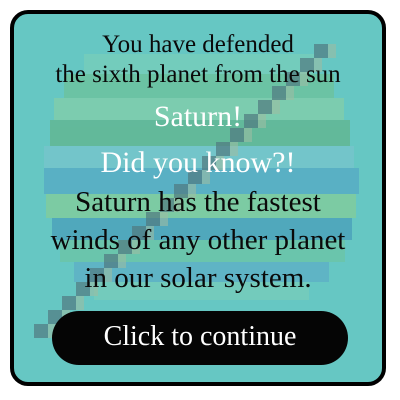  What do you see at coordinates (198, 162) in the screenshot?
I see `did-you-know-heading: Did you know?!` at bounding box center [198, 162].